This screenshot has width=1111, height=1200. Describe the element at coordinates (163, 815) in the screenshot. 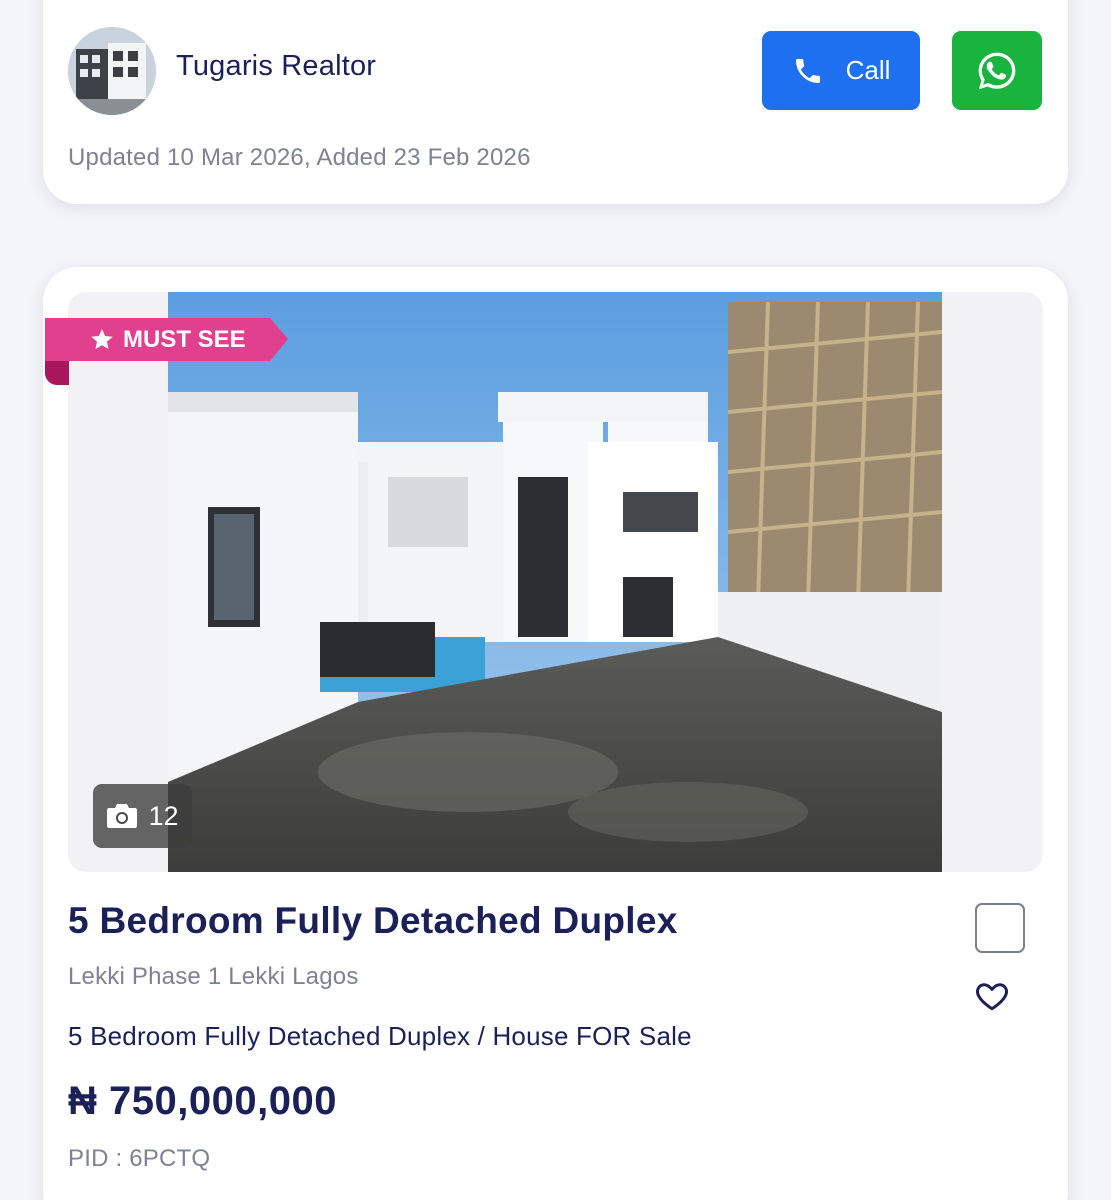

I see `photo-count-label: 12` at that location.